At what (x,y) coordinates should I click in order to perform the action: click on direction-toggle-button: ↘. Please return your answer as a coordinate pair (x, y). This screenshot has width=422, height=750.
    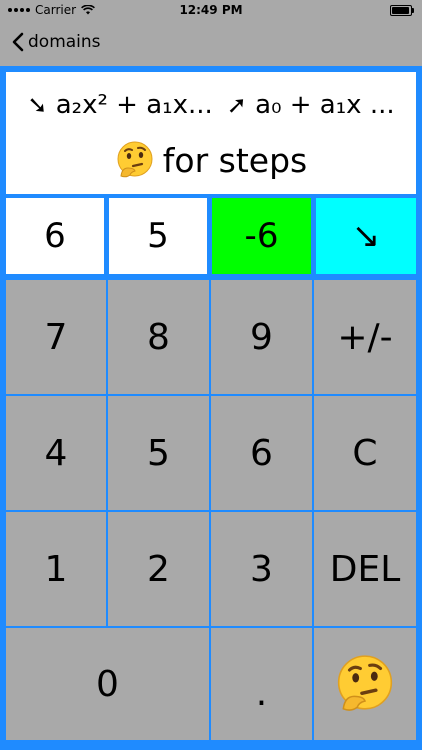
    Looking at the image, I should click on (366, 236).